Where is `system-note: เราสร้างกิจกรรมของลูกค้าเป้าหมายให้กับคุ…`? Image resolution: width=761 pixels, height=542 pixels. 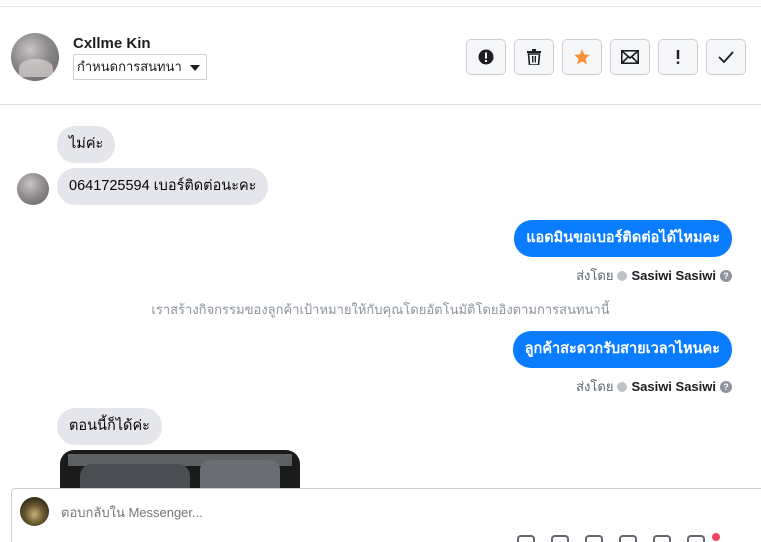 system-note: เราสร้างกิจกรรมของลูกค้าเป้าหมายให้กับคุ… is located at coordinates (380, 309).